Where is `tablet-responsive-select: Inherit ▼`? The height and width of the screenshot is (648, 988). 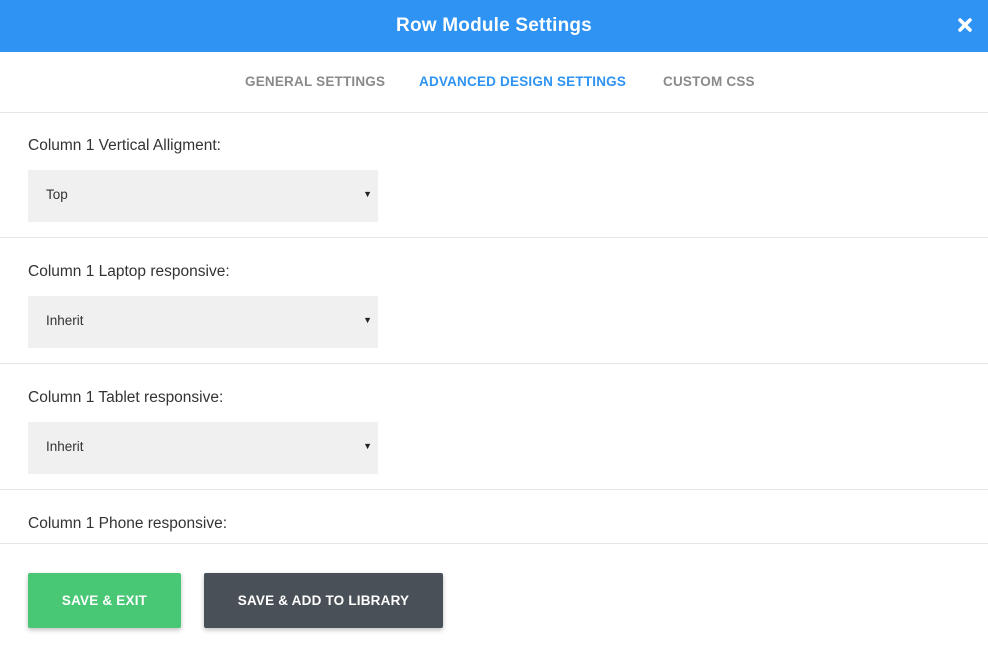 tablet-responsive-select: Inherit ▼ is located at coordinates (203, 448).